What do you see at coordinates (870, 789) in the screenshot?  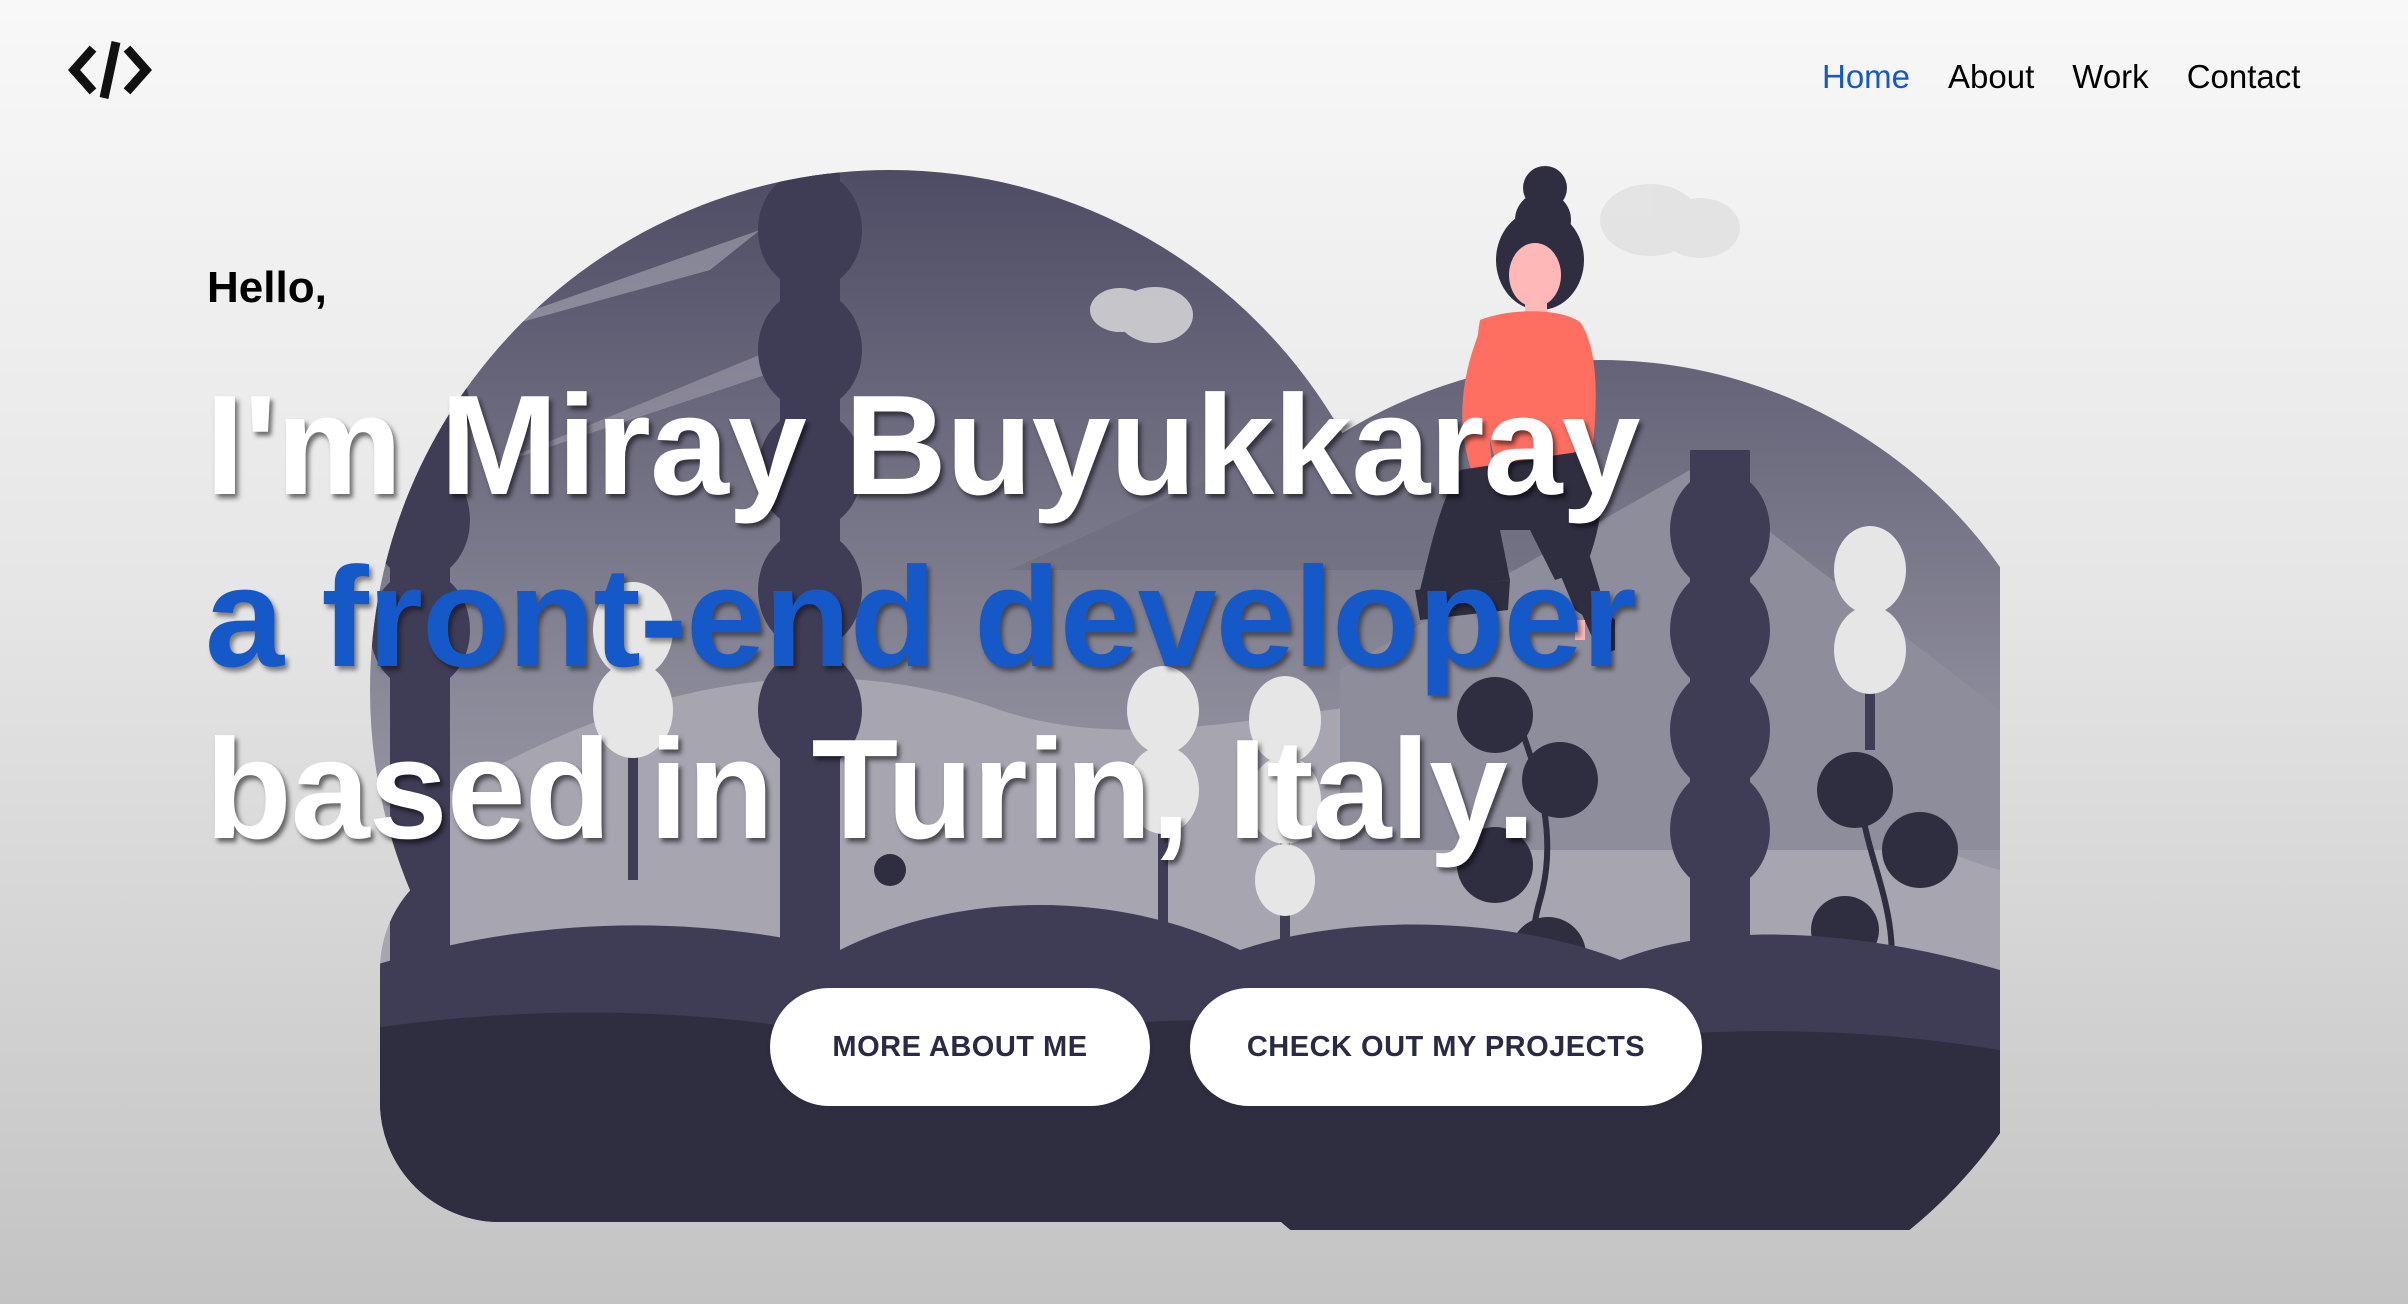 I see `headline-location: based in Turin, Italy.` at bounding box center [870, 789].